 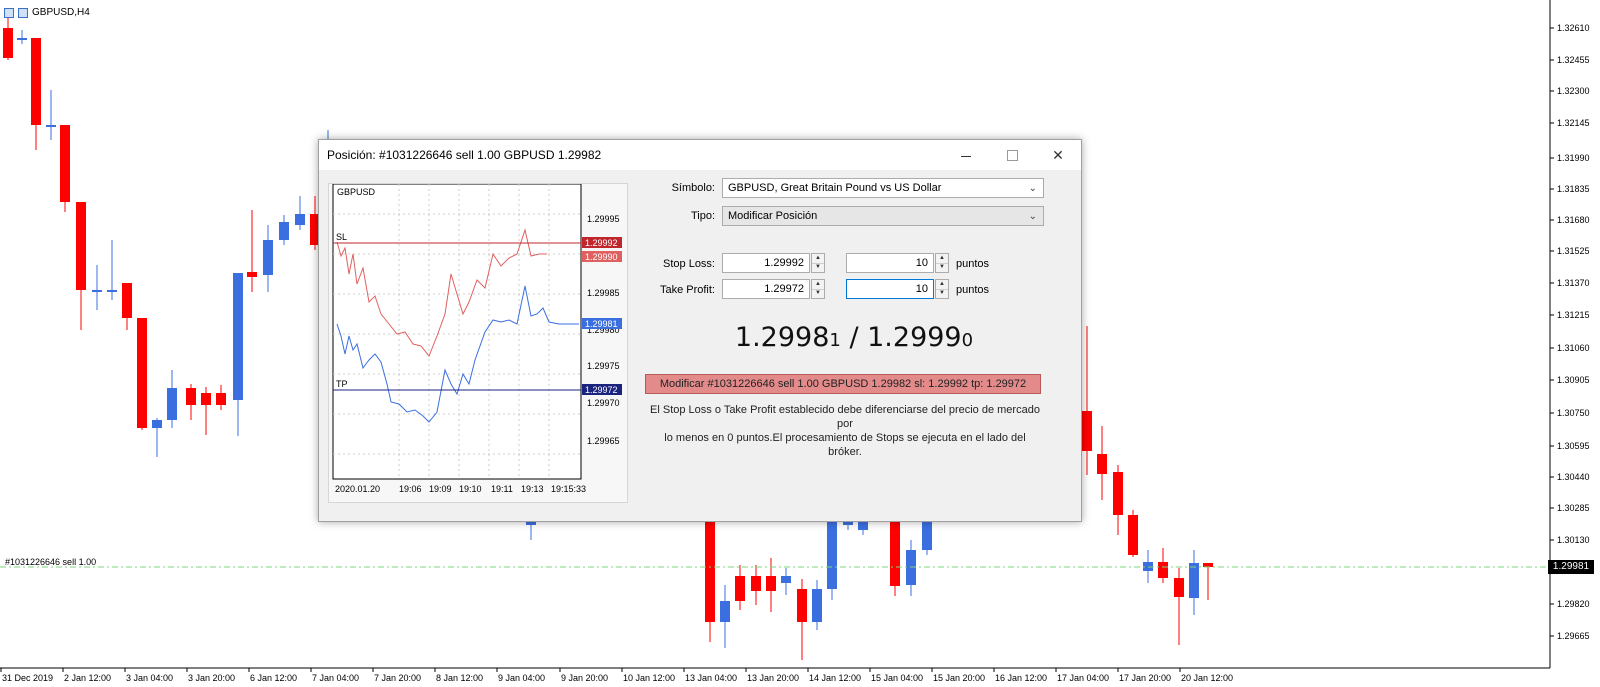 What do you see at coordinates (1573, 636) in the screenshot?
I see `price-axis-label: 1.29665` at bounding box center [1573, 636].